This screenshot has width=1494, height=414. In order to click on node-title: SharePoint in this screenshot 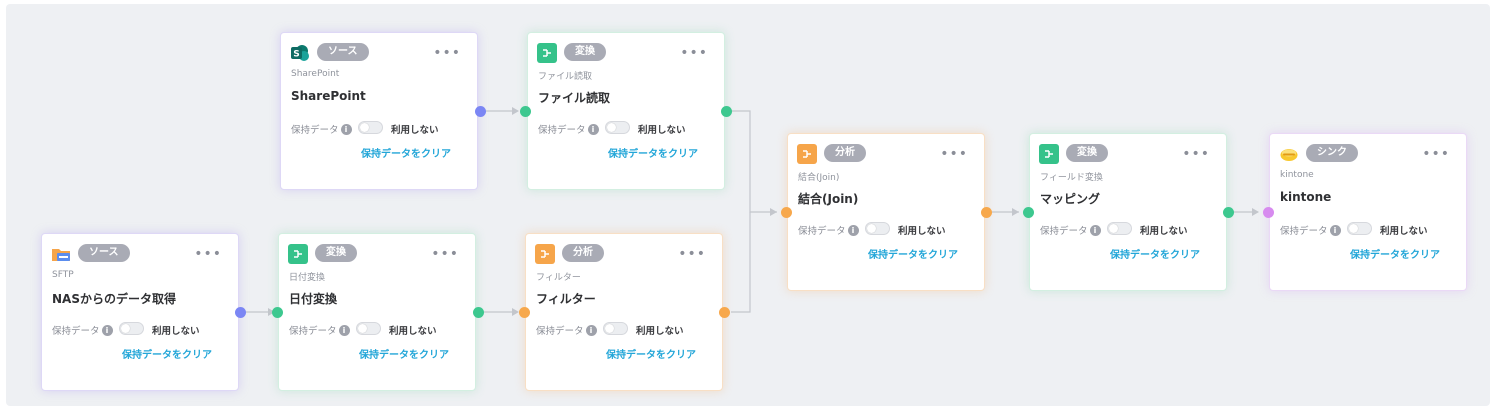, I will do `click(328, 96)`.